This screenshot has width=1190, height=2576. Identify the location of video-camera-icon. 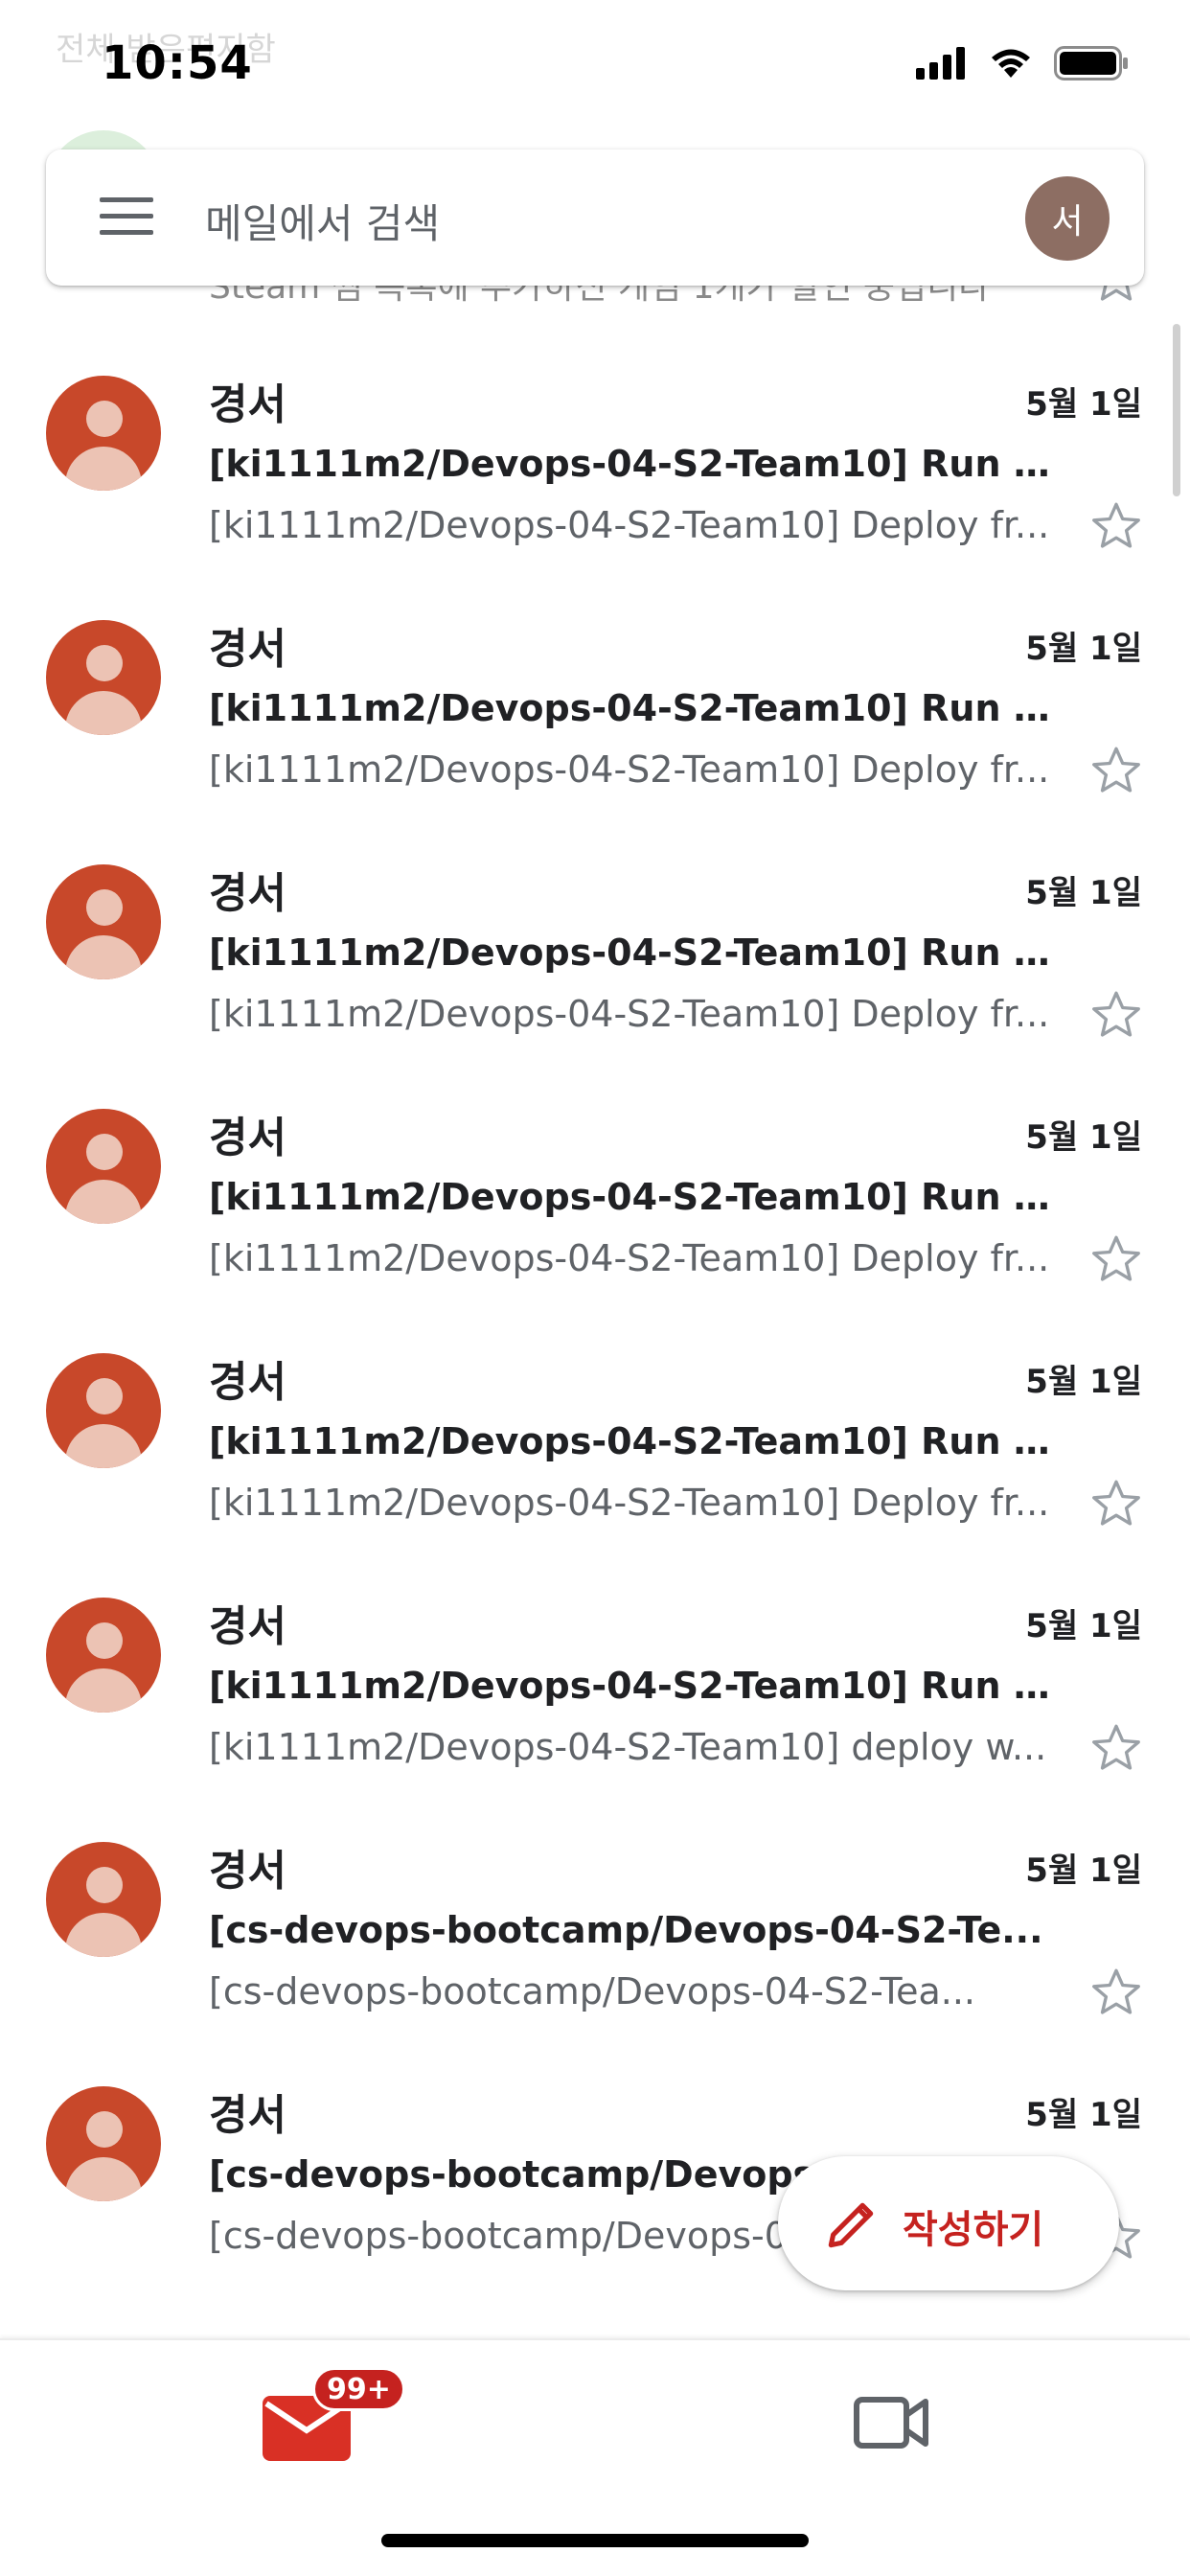
(891, 2422).